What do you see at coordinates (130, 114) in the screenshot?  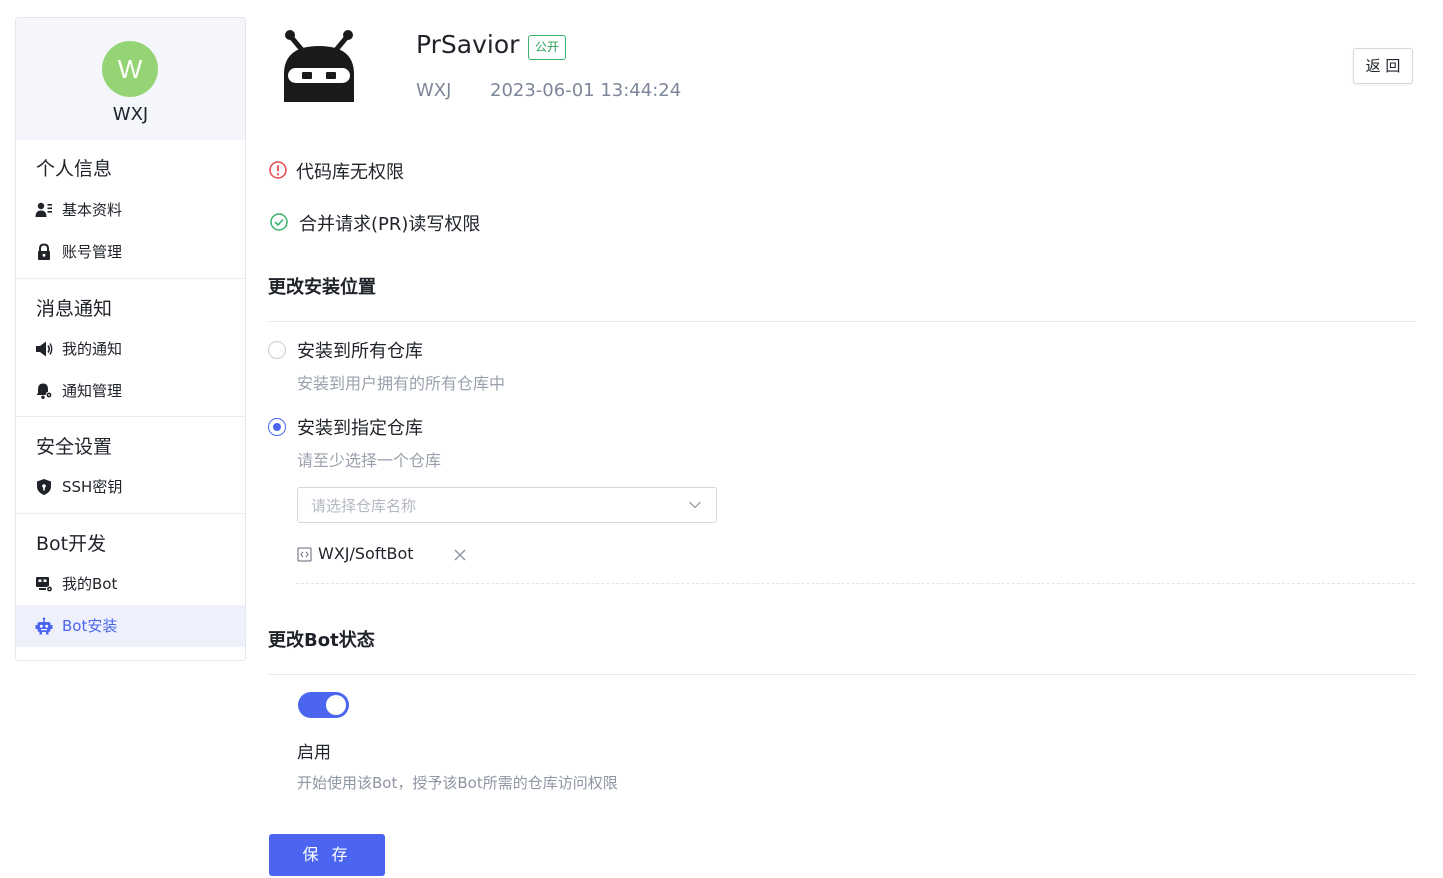 I see `profile-name: WXJ` at bounding box center [130, 114].